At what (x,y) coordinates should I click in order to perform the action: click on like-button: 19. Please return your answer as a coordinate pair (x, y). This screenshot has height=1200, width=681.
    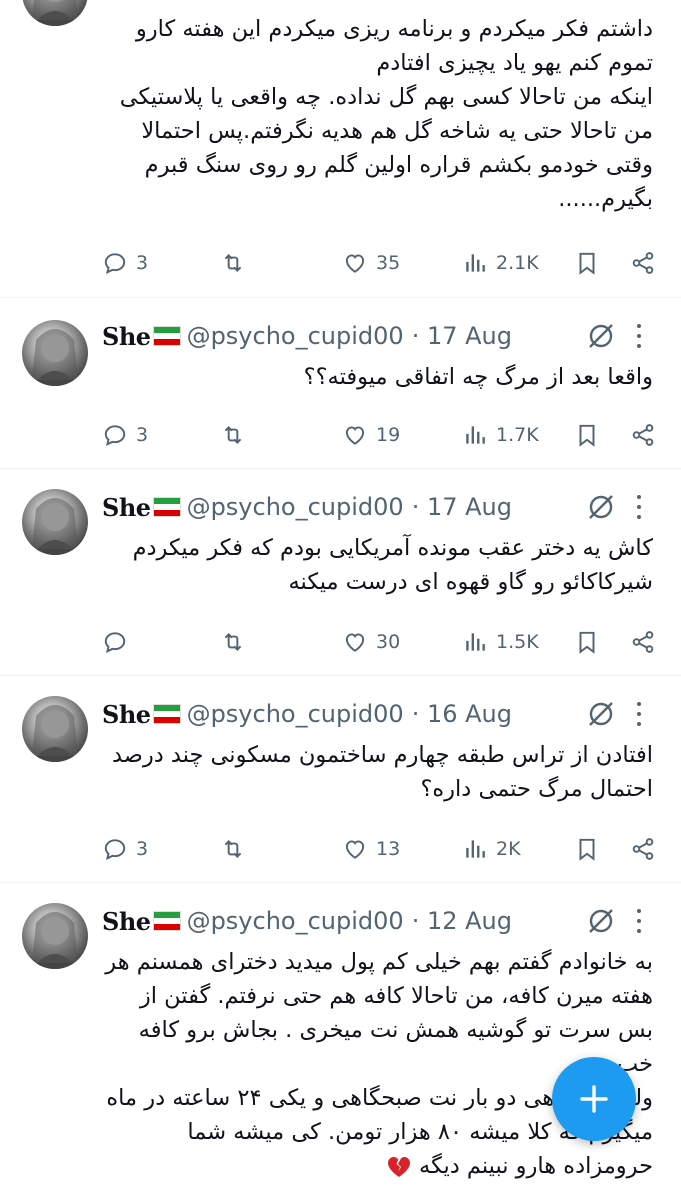
    Looking at the image, I should click on (371, 435).